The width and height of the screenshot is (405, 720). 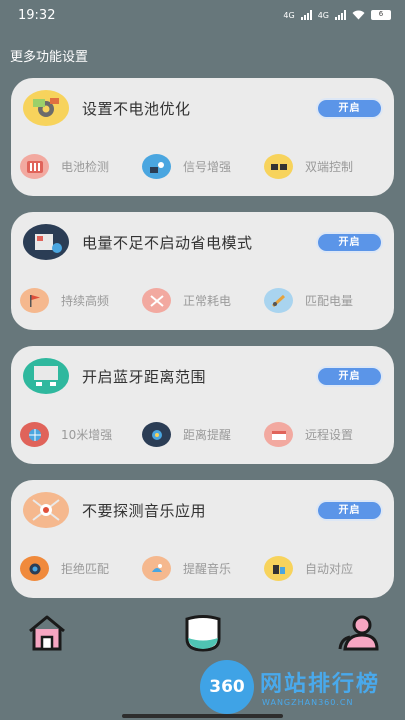 What do you see at coordinates (156, 166) in the screenshot?
I see `signal-boost-icon` at bounding box center [156, 166].